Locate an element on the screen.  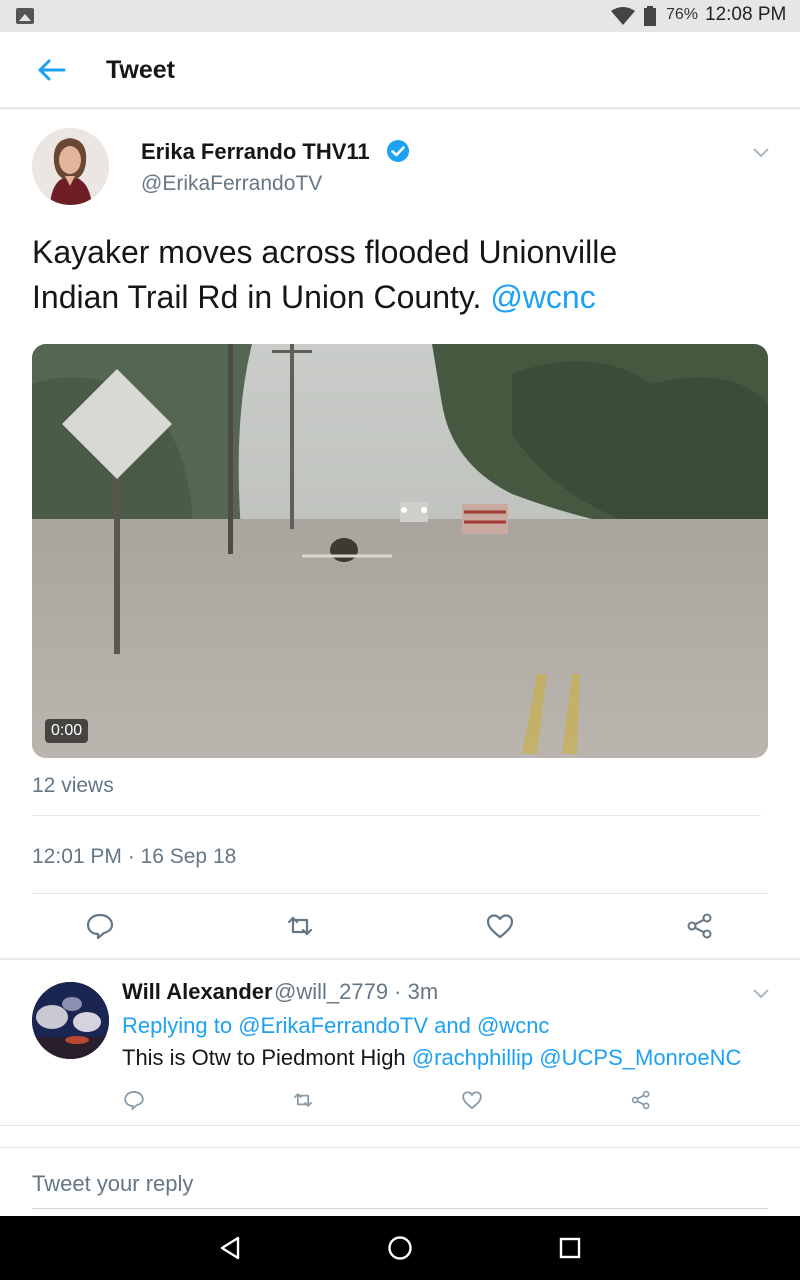
reply-mention-link: @rachphillip is located at coordinates (472, 1057).